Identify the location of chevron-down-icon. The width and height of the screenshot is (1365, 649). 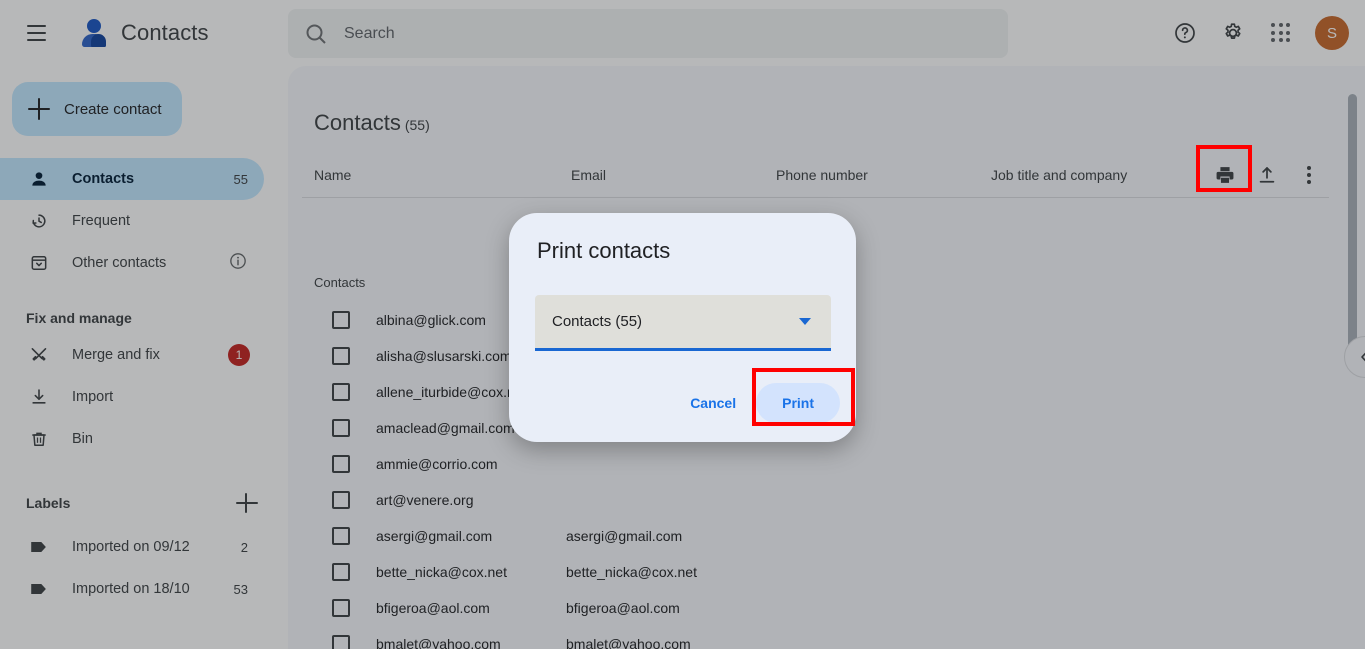
(805, 321).